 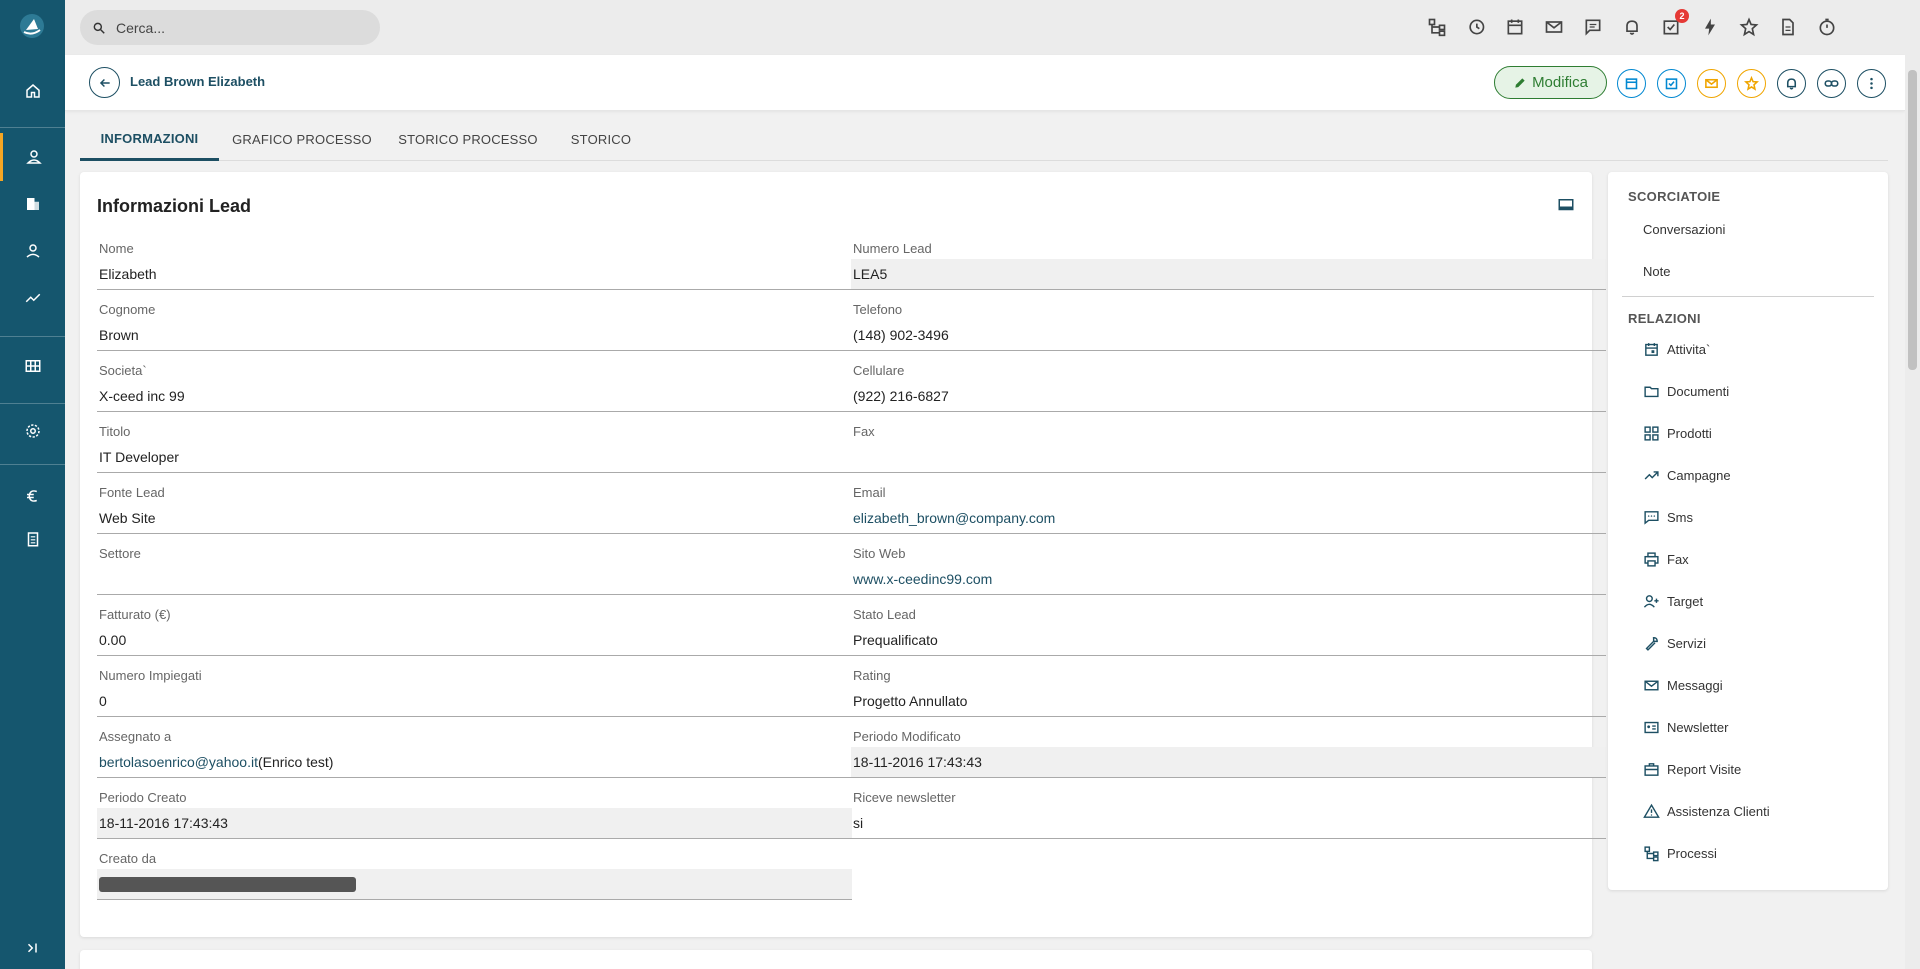 What do you see at coordinates (32, 204) in the screenshot?
I see `sidebar-item-companies` at bounding box center [32, 204].